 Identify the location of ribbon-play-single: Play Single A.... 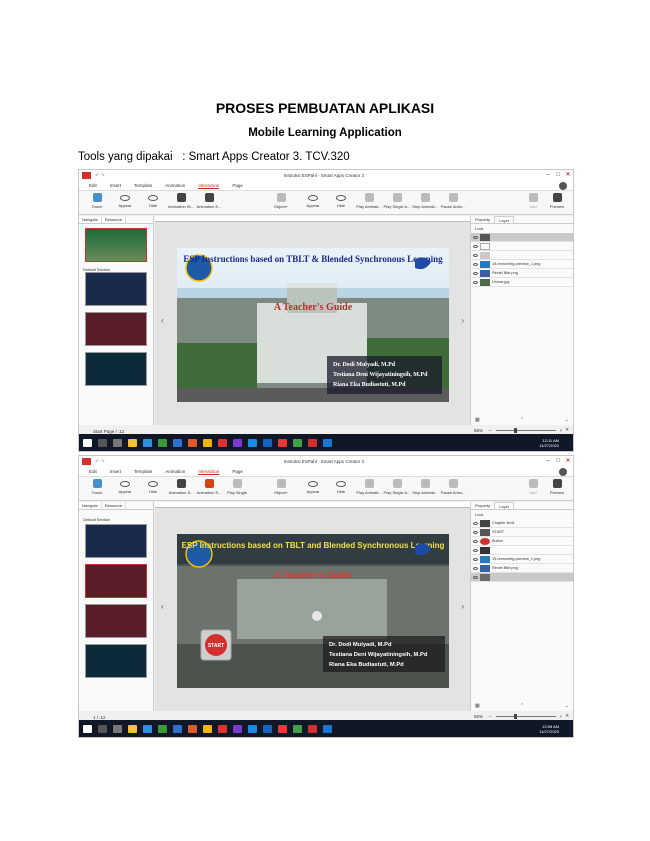
(397, 201).